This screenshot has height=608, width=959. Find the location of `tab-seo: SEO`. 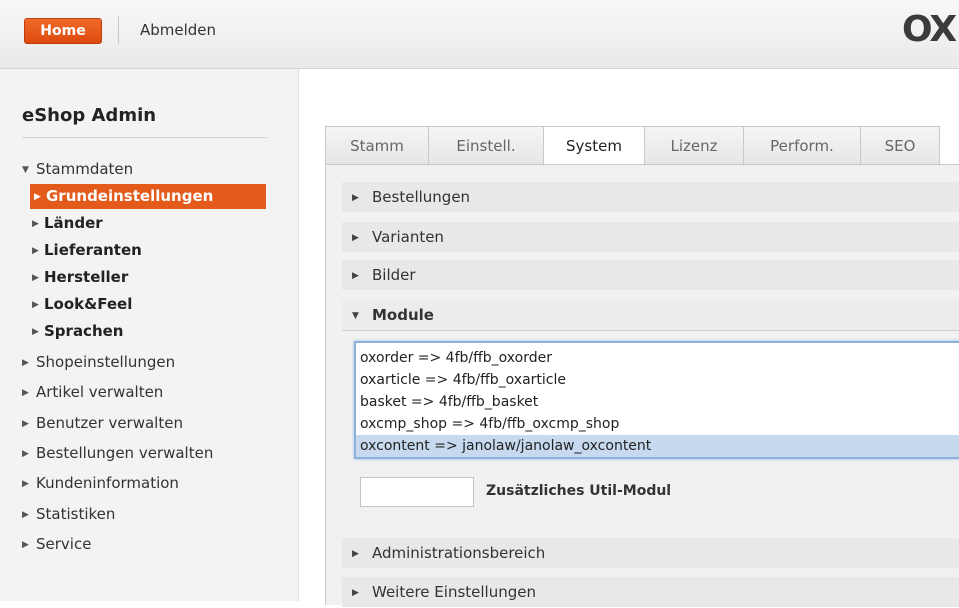

tab-seo: SEO is located at coordinates (900, 145).